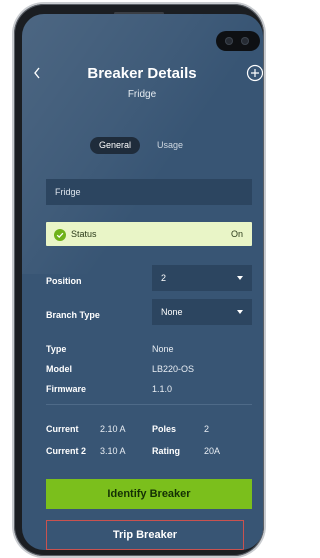  What do you see at coordinates (164, 429) in the screenshot?
I see `poles-label: Poles` at bounding box center [164, 429].